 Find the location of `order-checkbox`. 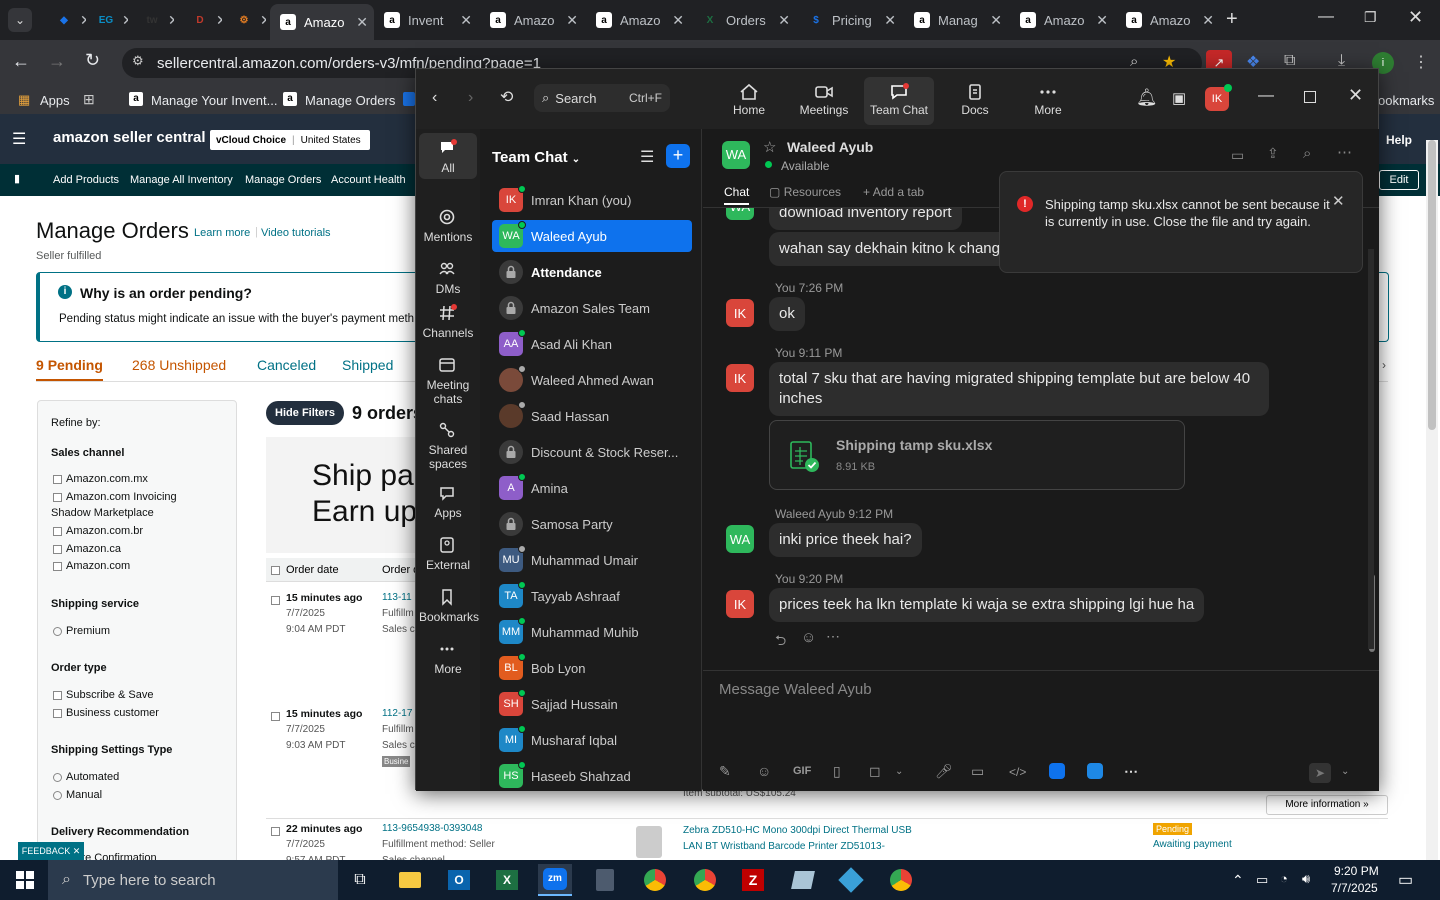

order-checkbox is located at coordinates (275, 832).